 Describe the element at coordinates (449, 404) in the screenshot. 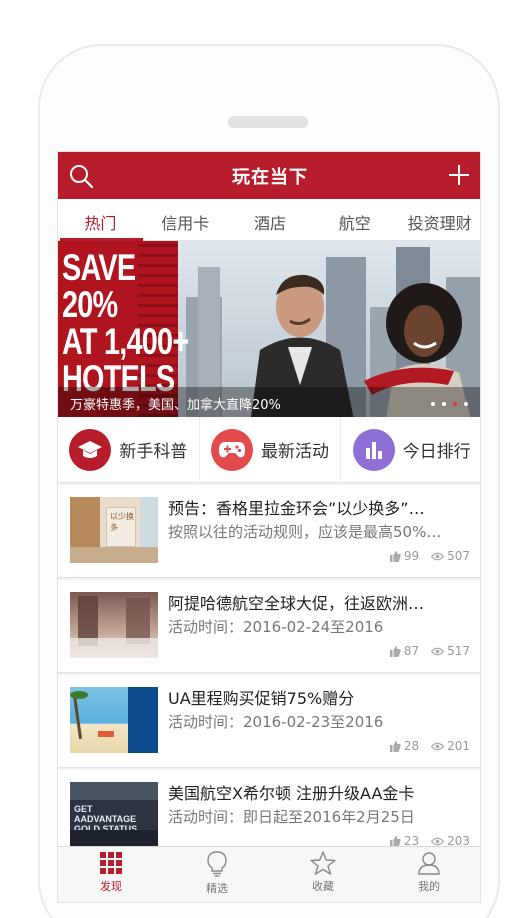

I see `carousel-indicator` at that location.